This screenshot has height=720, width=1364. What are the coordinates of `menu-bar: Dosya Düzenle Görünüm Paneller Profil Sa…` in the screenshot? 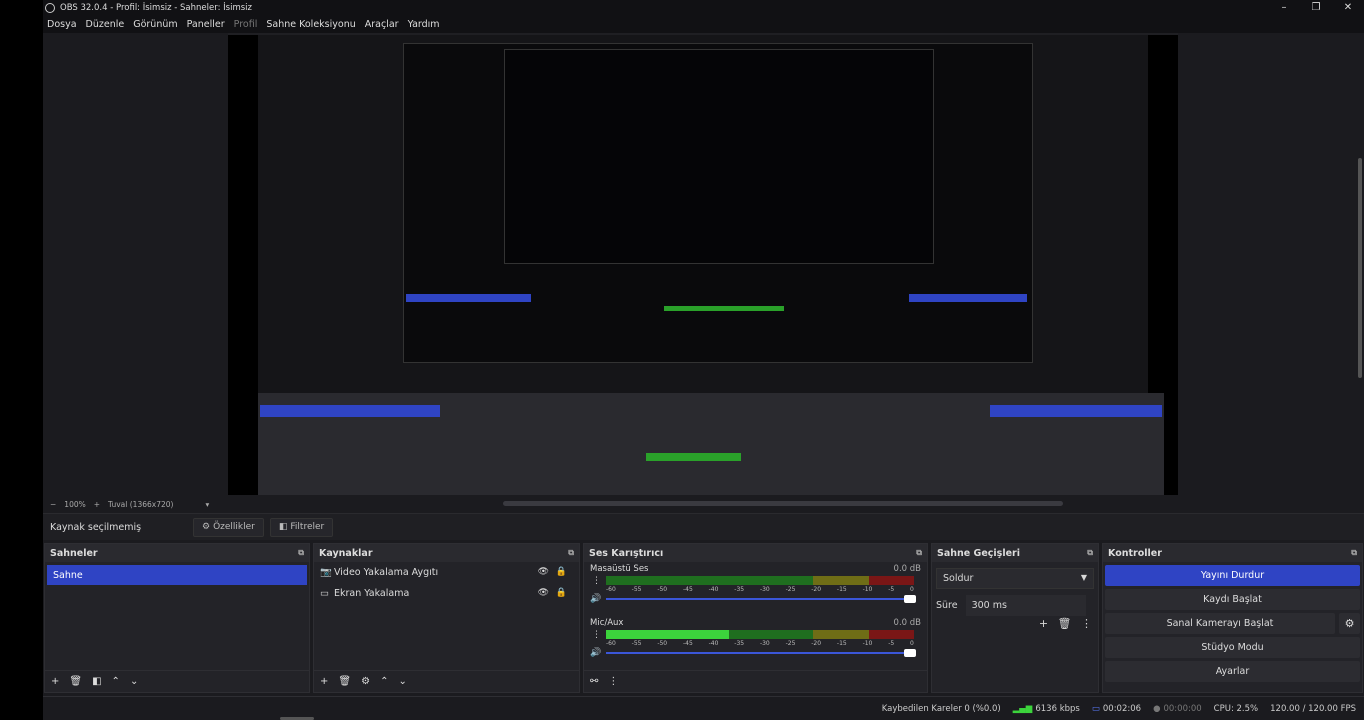 It's located at (703, 24).